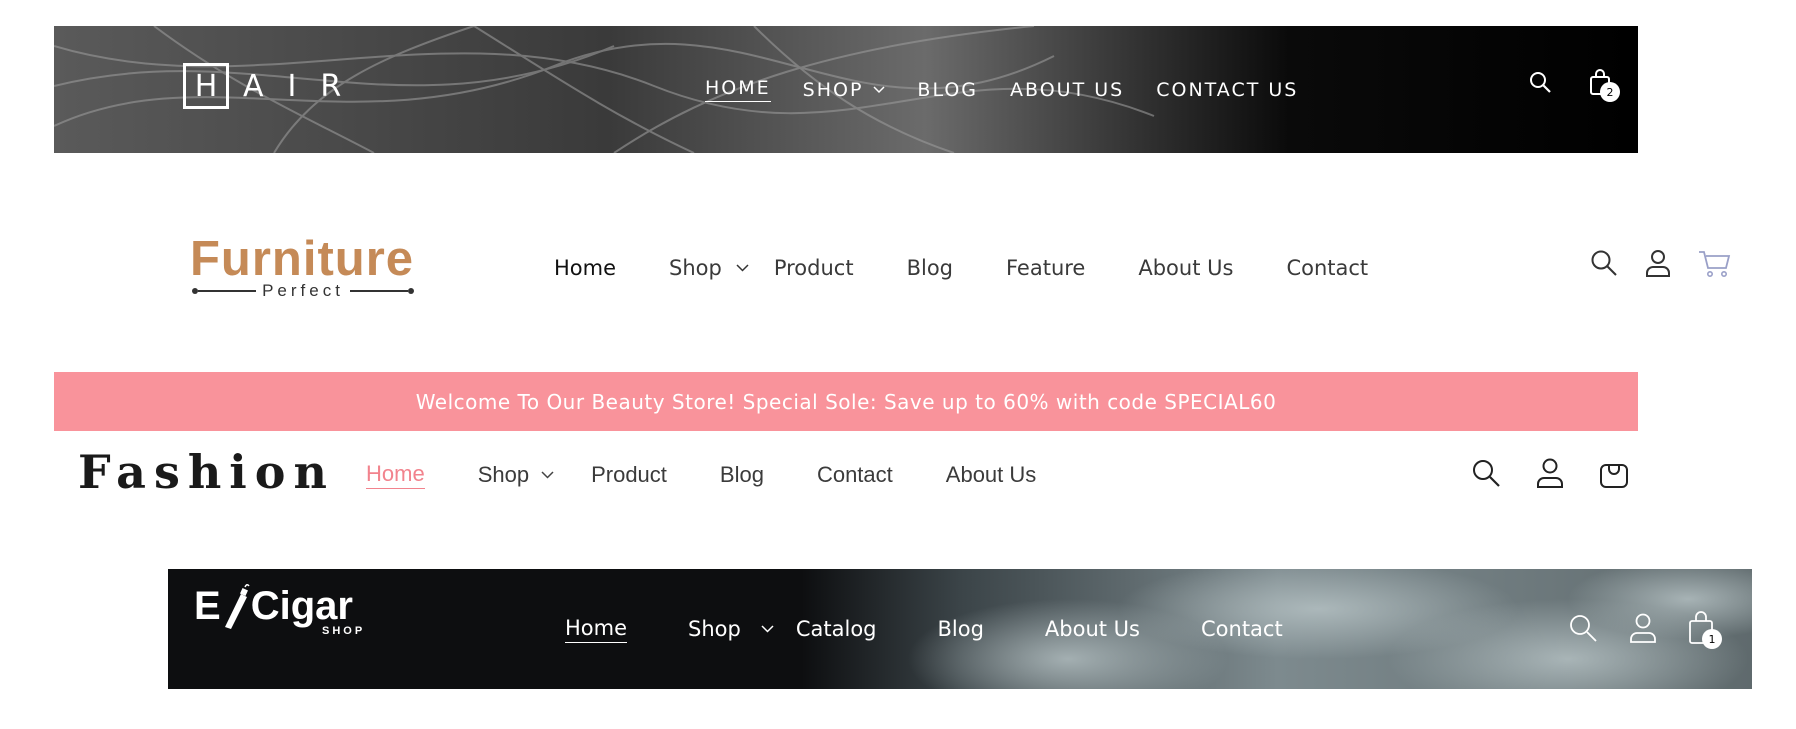 This screenshot has width=1796, height=729. I want to click on nav-item-label: Feature, so click(1046, 267).